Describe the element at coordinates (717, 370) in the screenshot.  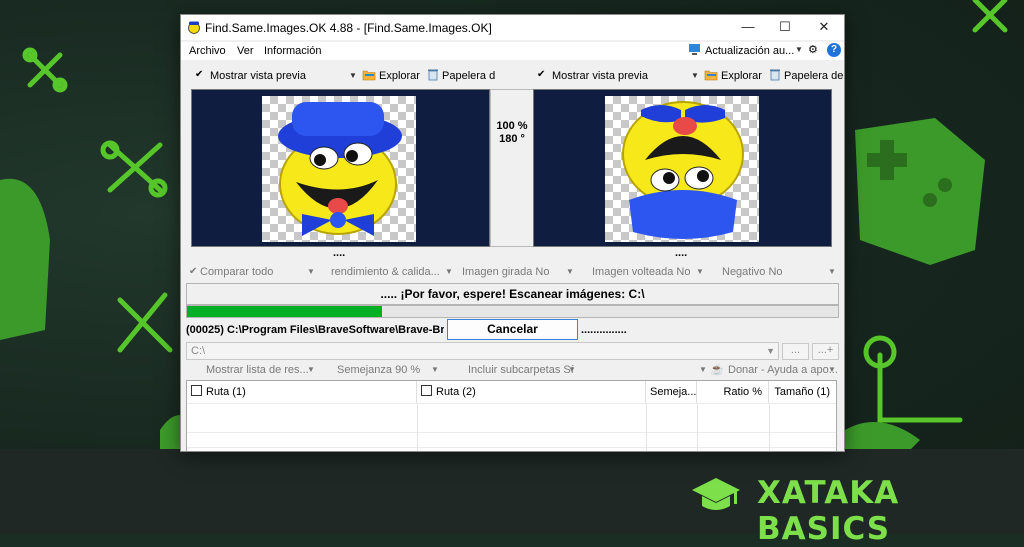
I see `donate-icon: ☕` at that location.